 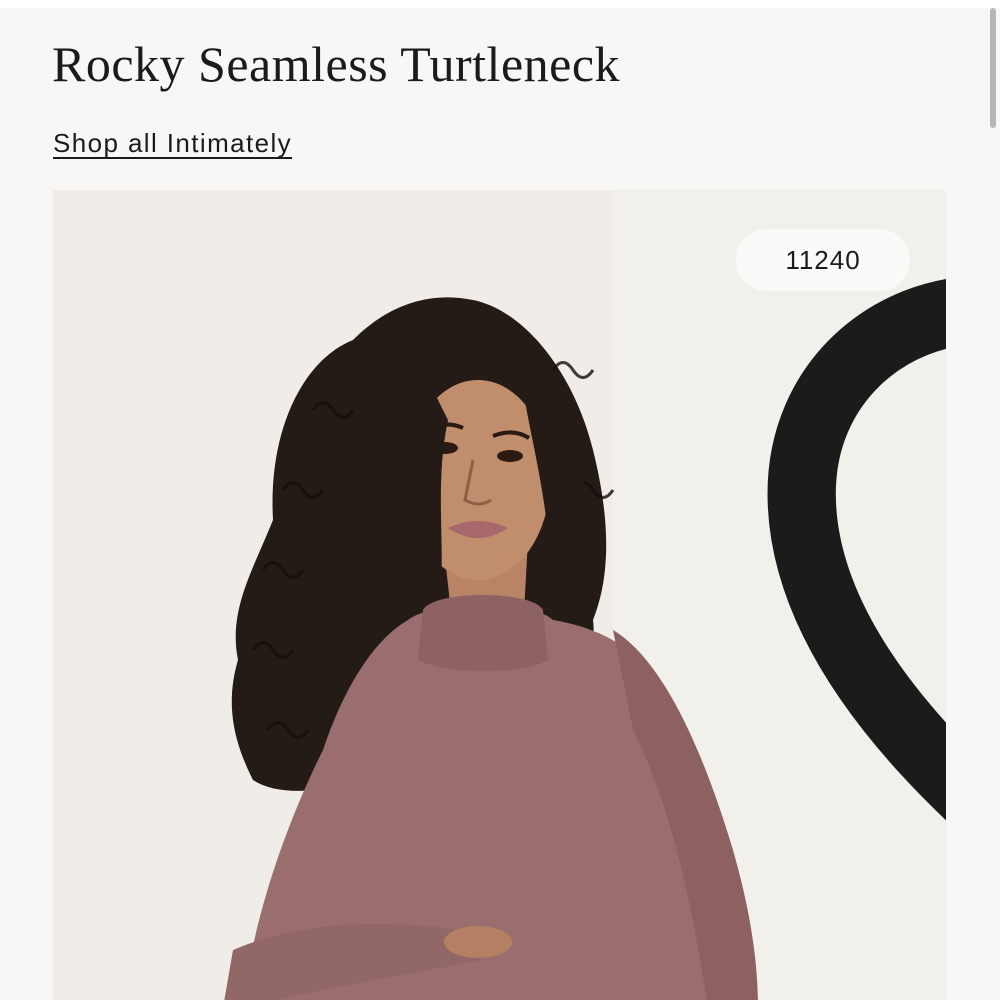 What do you see at coordinates (856, 550) in the screenshot?
I see `heart-outline-icon` at bounding box center [856, 550].